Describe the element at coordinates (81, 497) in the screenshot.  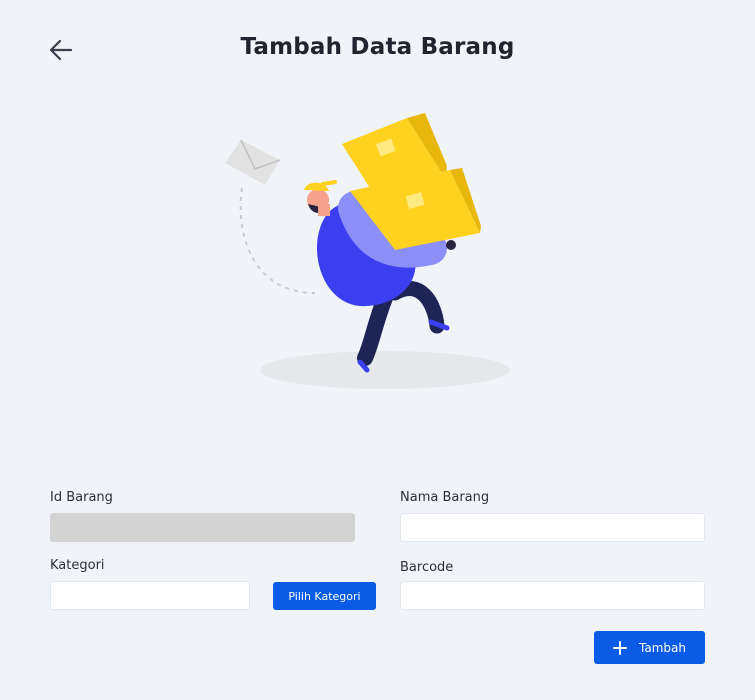
I see `id-barang-label: Id Barang` at that location.